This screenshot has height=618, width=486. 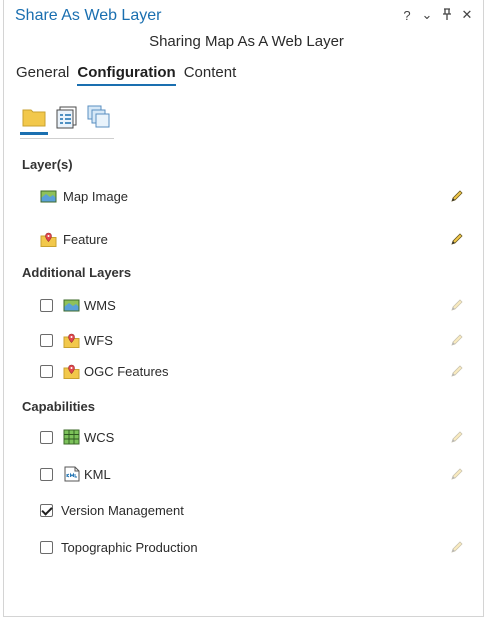 What do you see at coordinates (46, 547) in the screenshot?
I see `topographic-production-checkbox` at bounding box center [46, 547].